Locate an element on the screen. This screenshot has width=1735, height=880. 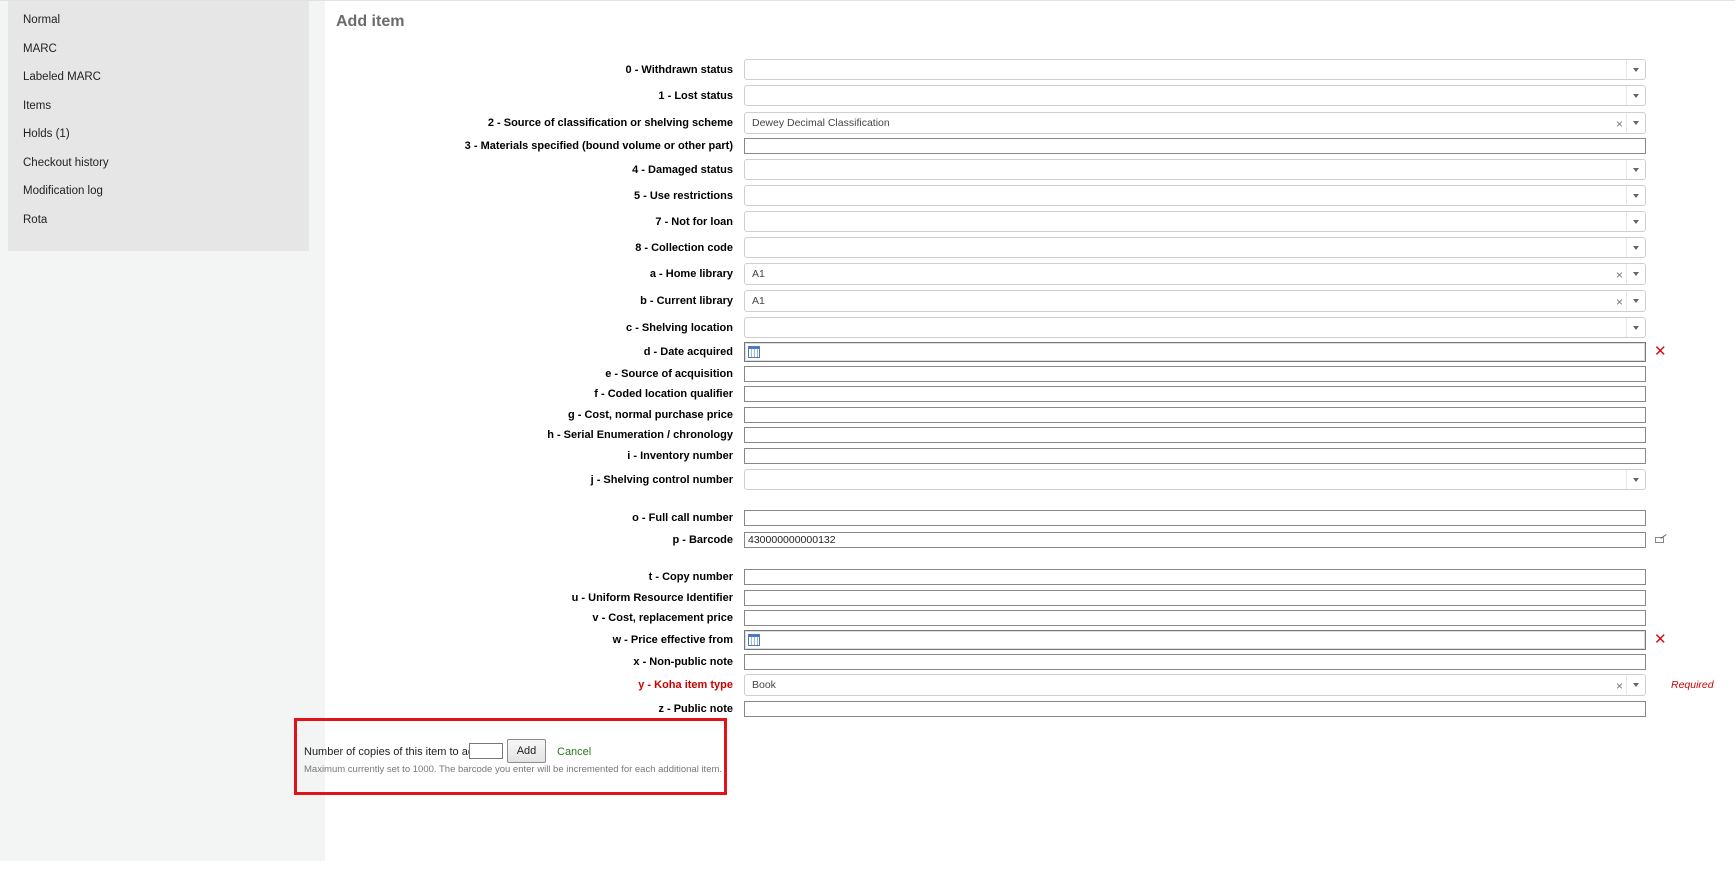
sidebar-item-marc: MARC is located at coordinates (158, 52).